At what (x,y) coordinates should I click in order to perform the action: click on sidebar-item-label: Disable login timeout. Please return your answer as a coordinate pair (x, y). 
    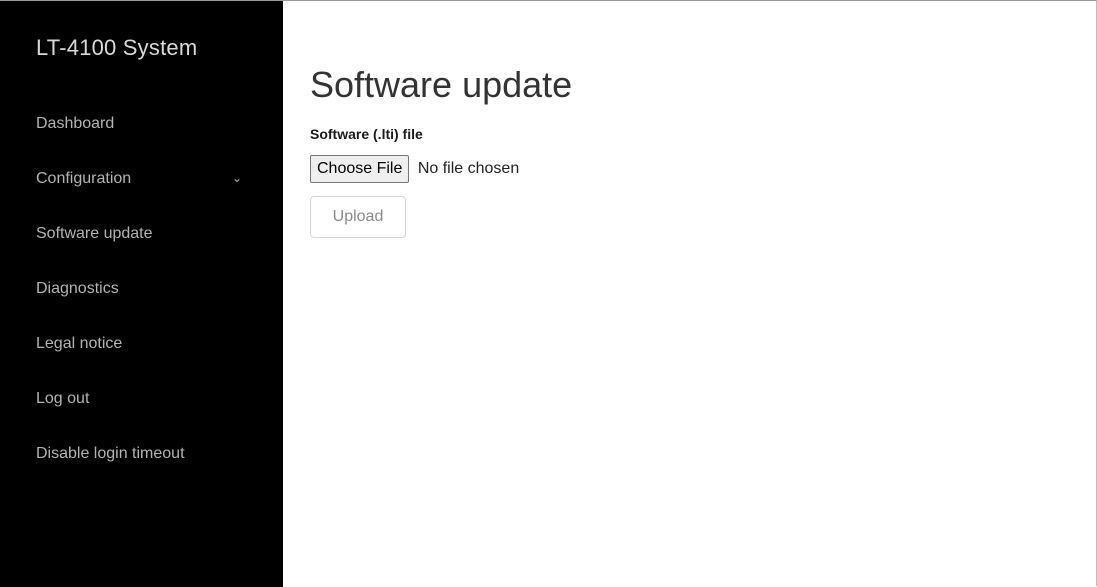
    Looking at the image, I should click on (110, 453).